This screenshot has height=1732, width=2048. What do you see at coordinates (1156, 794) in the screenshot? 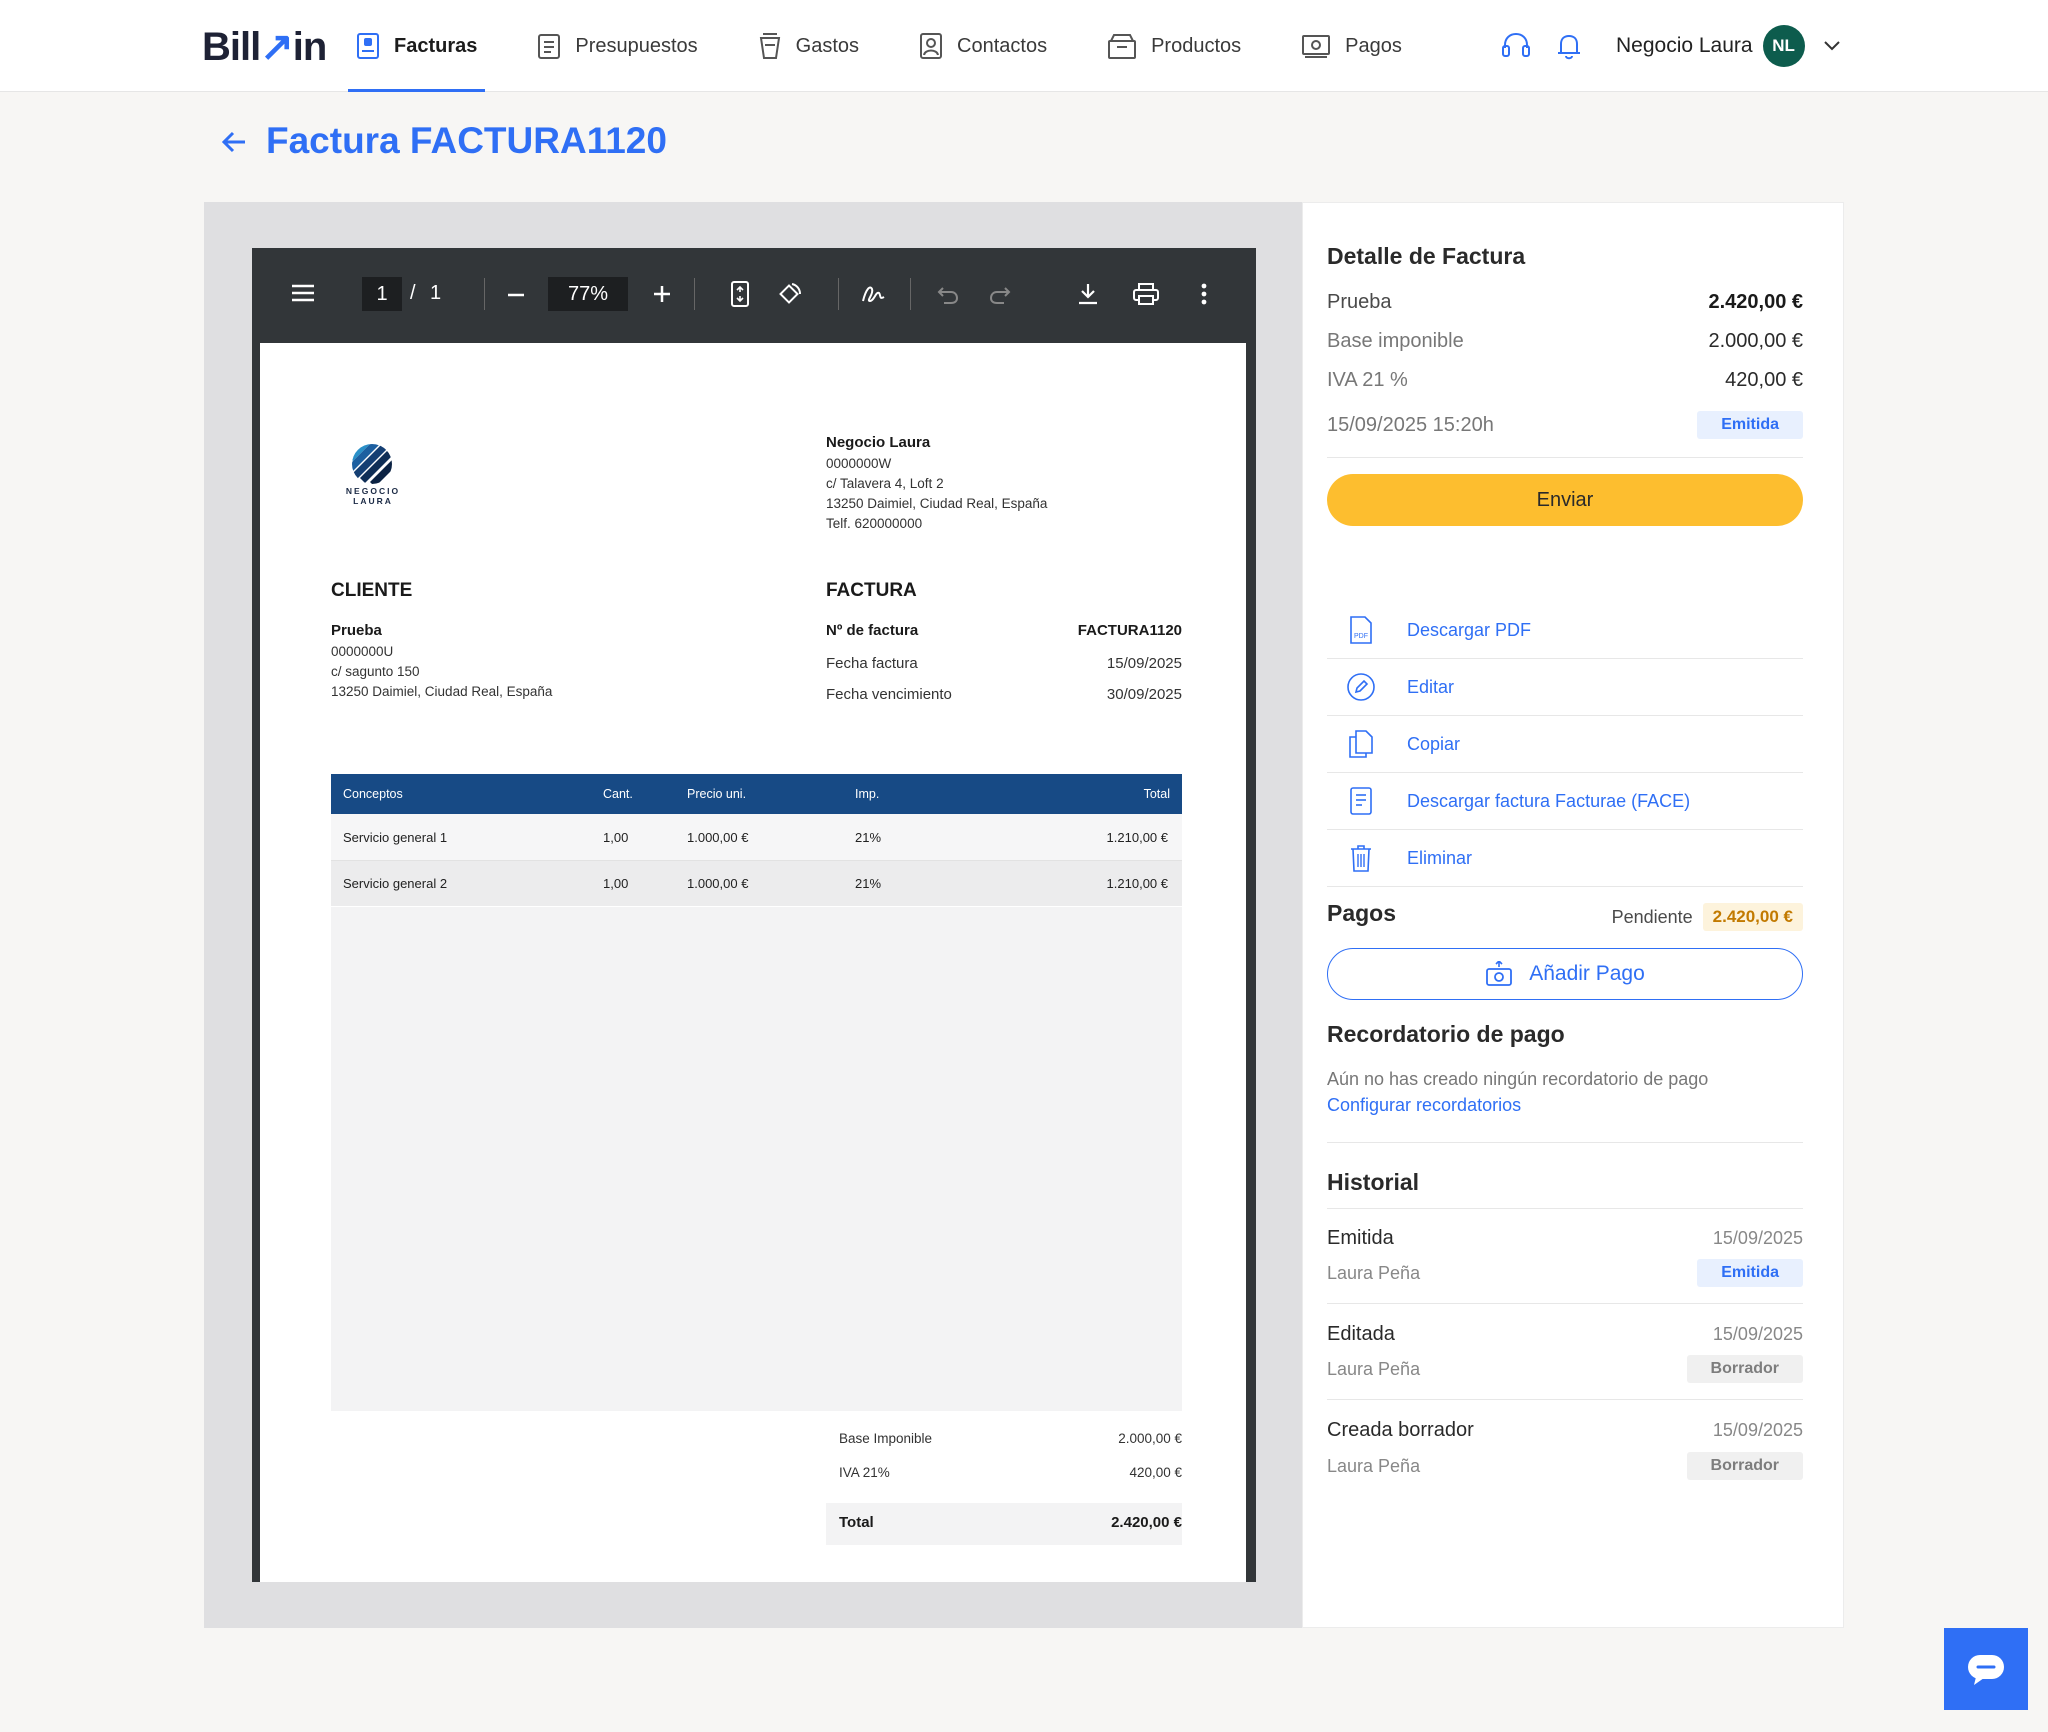
I see `col-total: Total` at bounding box center [1156, 794].